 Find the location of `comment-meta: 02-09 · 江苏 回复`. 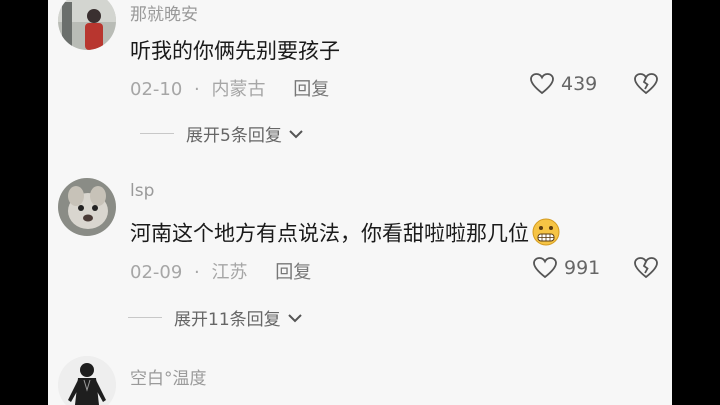

comment-meta: 02-09 · 江苏 回复 is located at coordinates (220, 271).